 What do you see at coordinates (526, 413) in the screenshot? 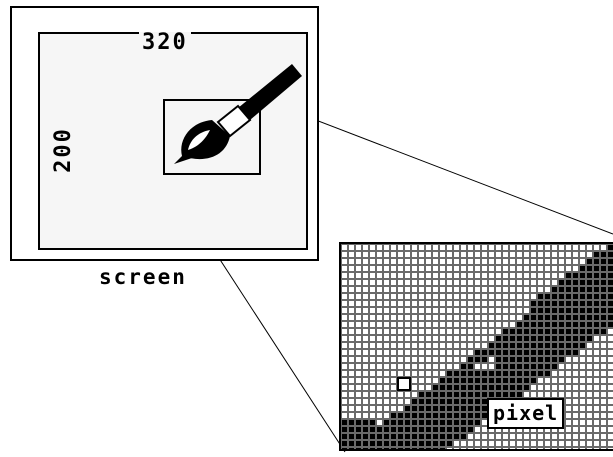
I see `pixel-callout: pixel` at bounding box center [526, 413].